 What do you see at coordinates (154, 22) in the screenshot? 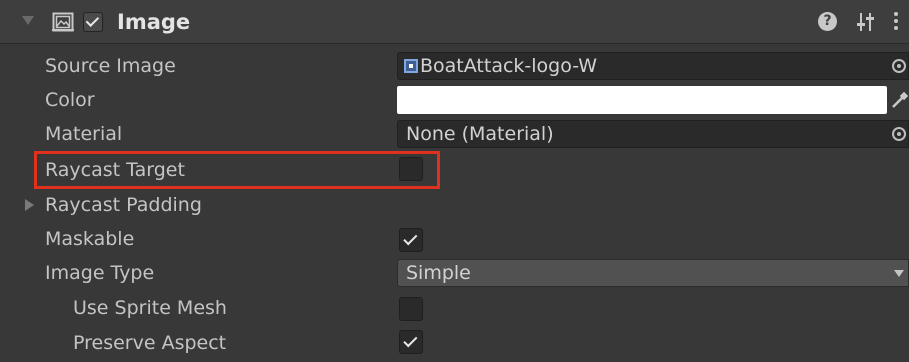
I see `component-title: Image` at bounding box center [154, 22].